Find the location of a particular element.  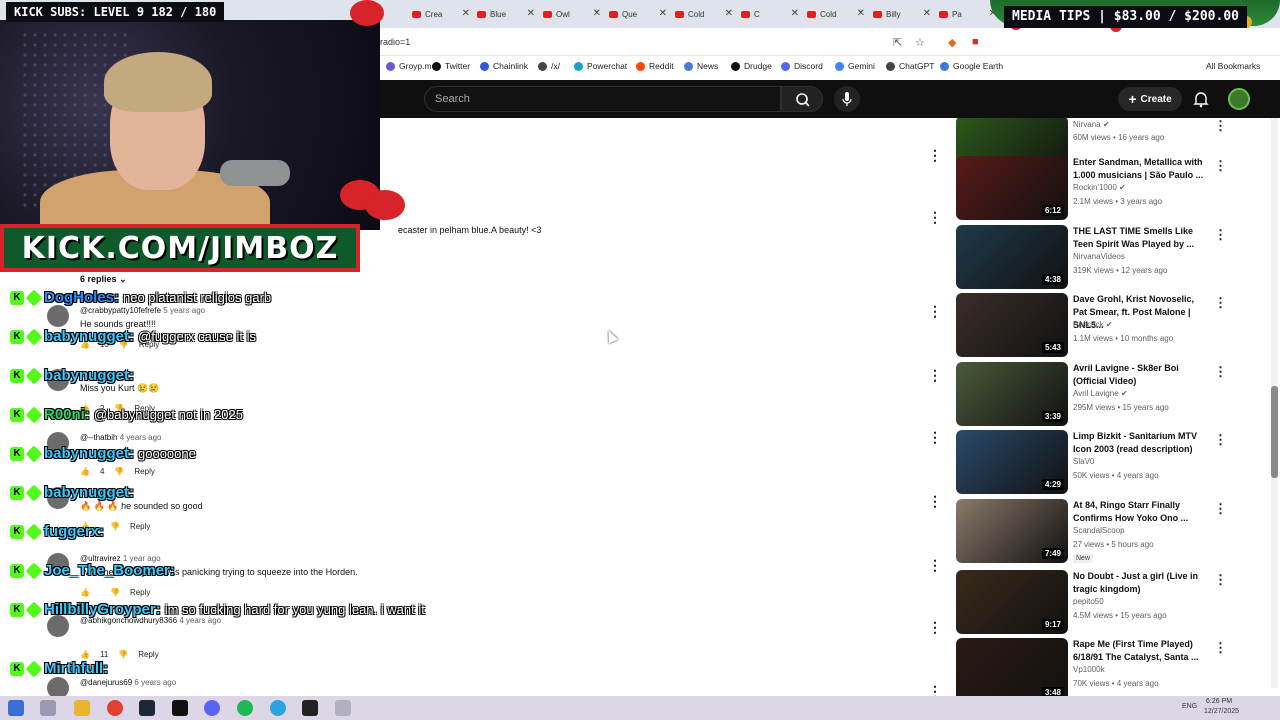

video-thumbnail: 4:29 is located at coordinates (1012, 462).